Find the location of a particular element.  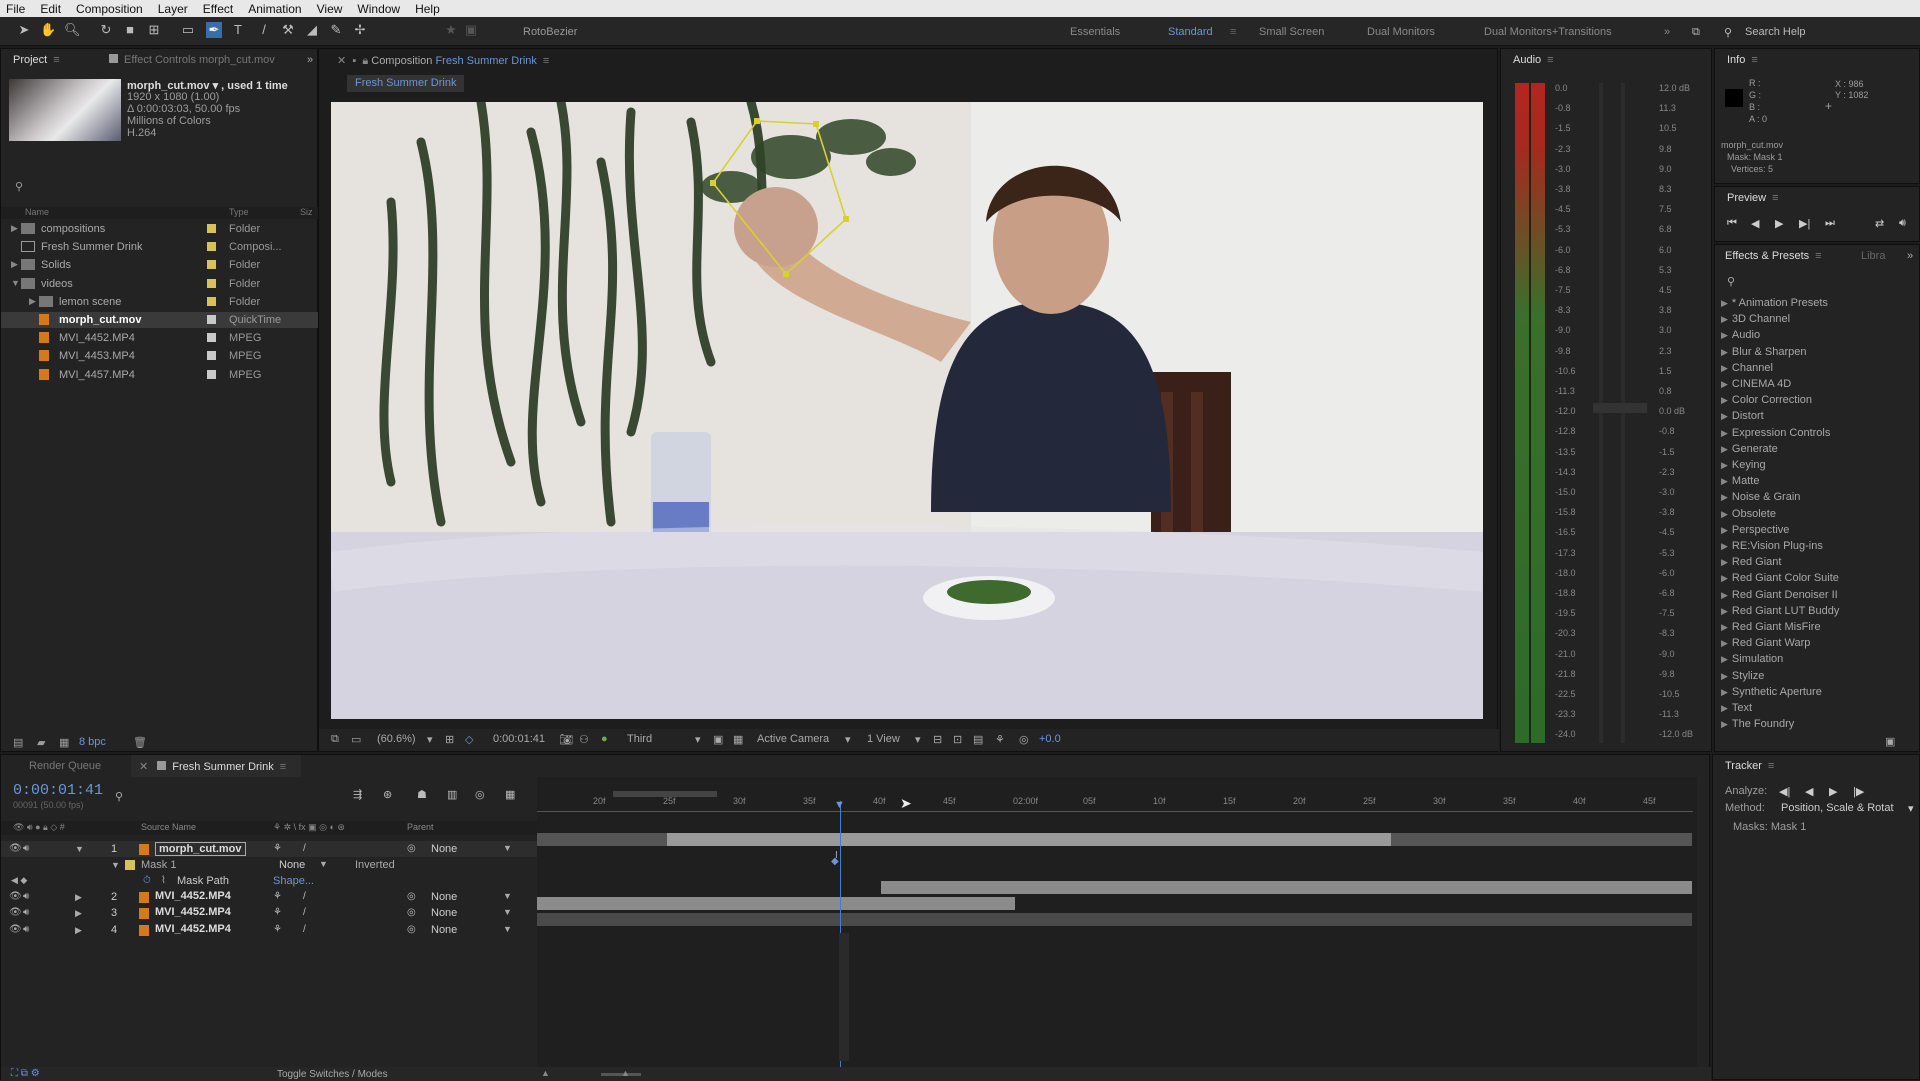

menu-animation: Animation is located at coordinates (274, 9).